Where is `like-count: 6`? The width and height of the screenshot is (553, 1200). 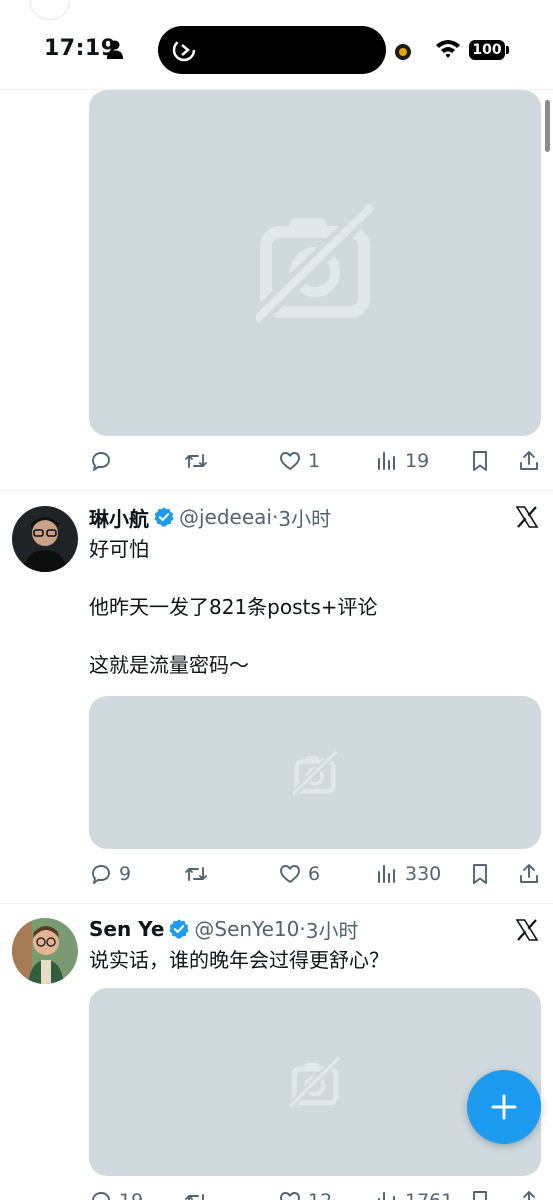 like-count: 6 is located at coordinates (314, 874).